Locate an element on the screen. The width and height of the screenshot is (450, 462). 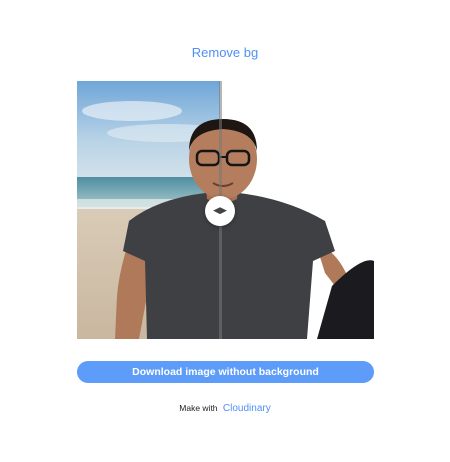
left-right-arrows-icon: ◀▶ is located at coordinates (220, 210).